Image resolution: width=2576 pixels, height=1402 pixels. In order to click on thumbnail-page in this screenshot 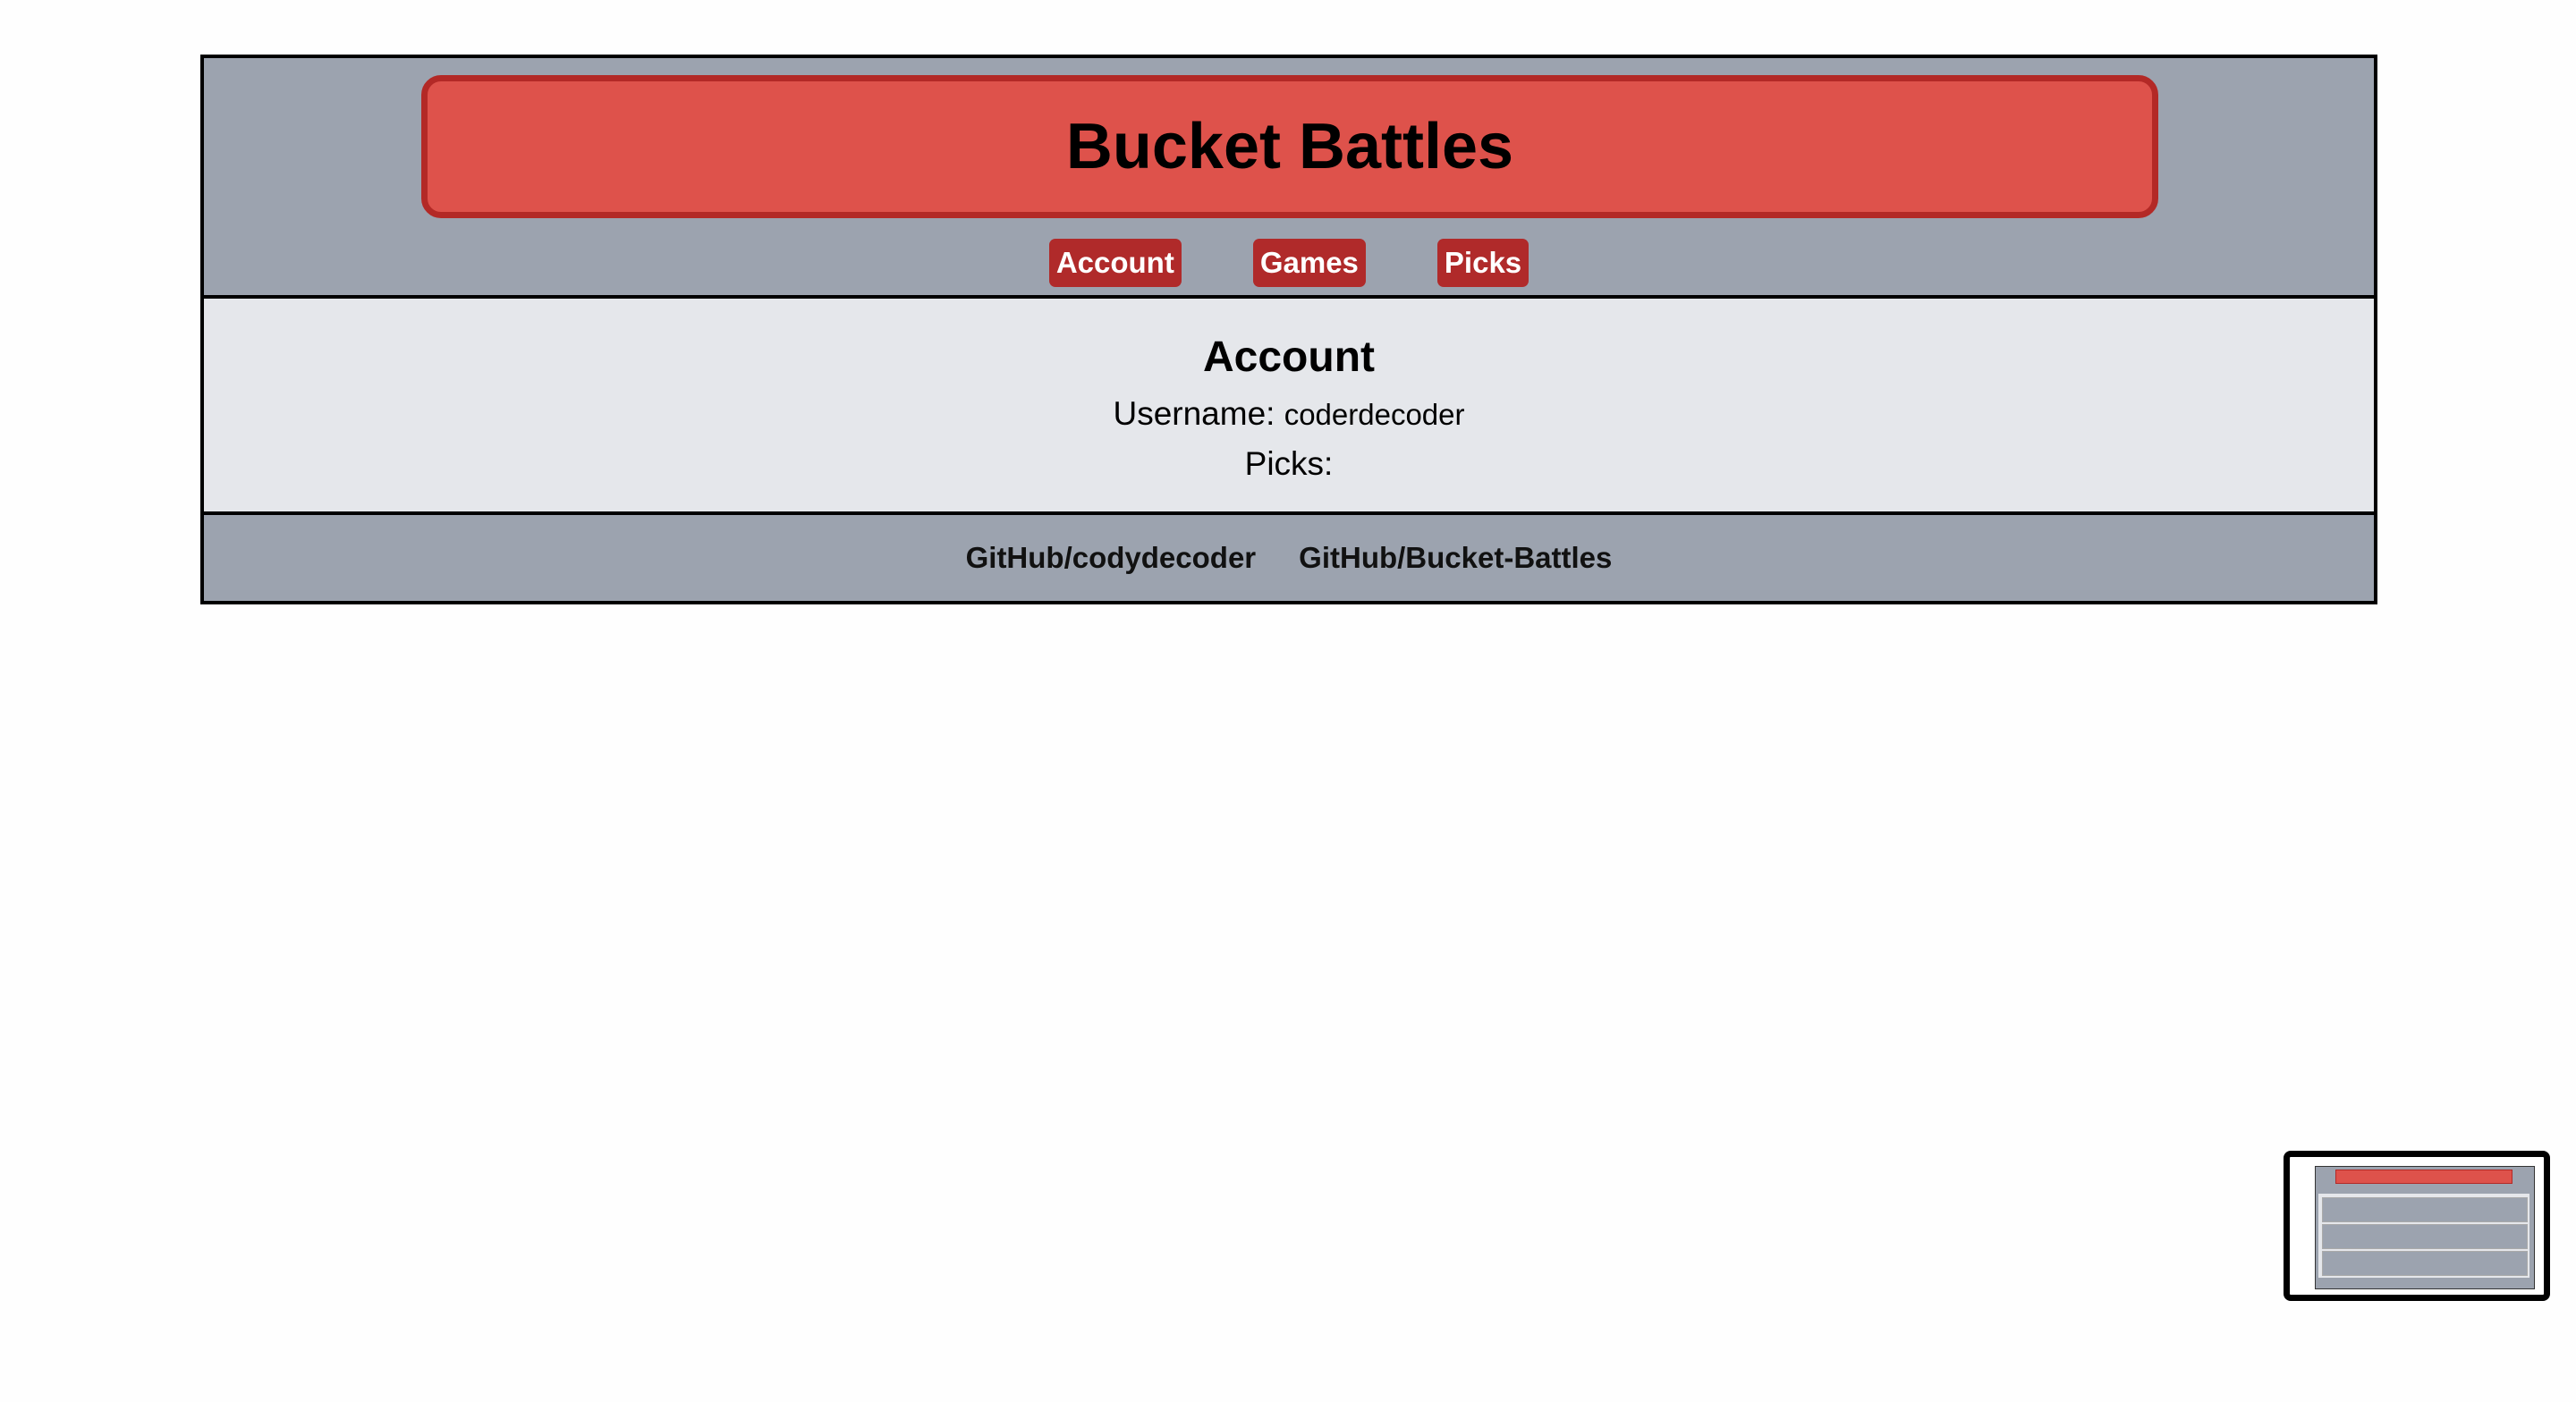, I will do `click(2425, 1227)`.